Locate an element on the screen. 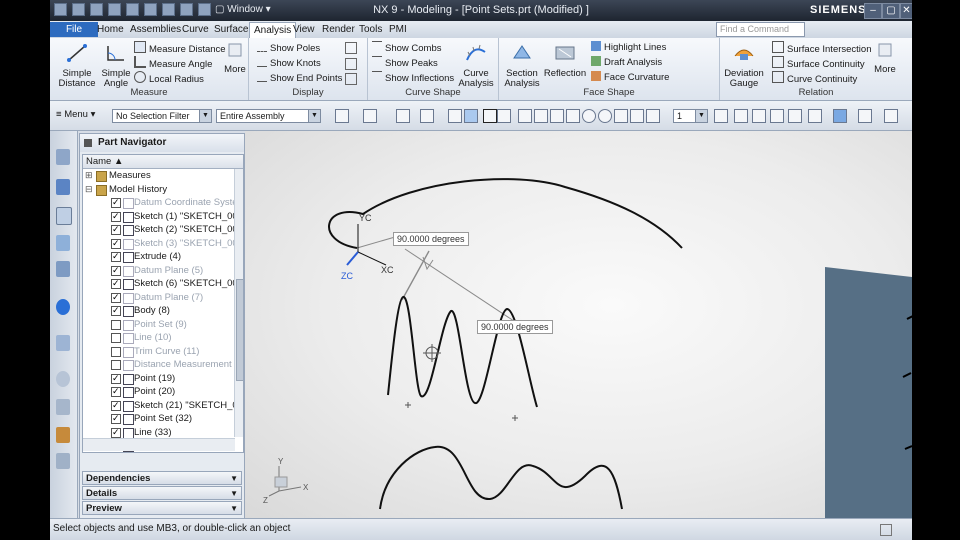 Image resolution: width=960 pixels, height=540 pixels. tree-item: Sketch (2) "SKETCH_001" is located at coordinates (163, 229).